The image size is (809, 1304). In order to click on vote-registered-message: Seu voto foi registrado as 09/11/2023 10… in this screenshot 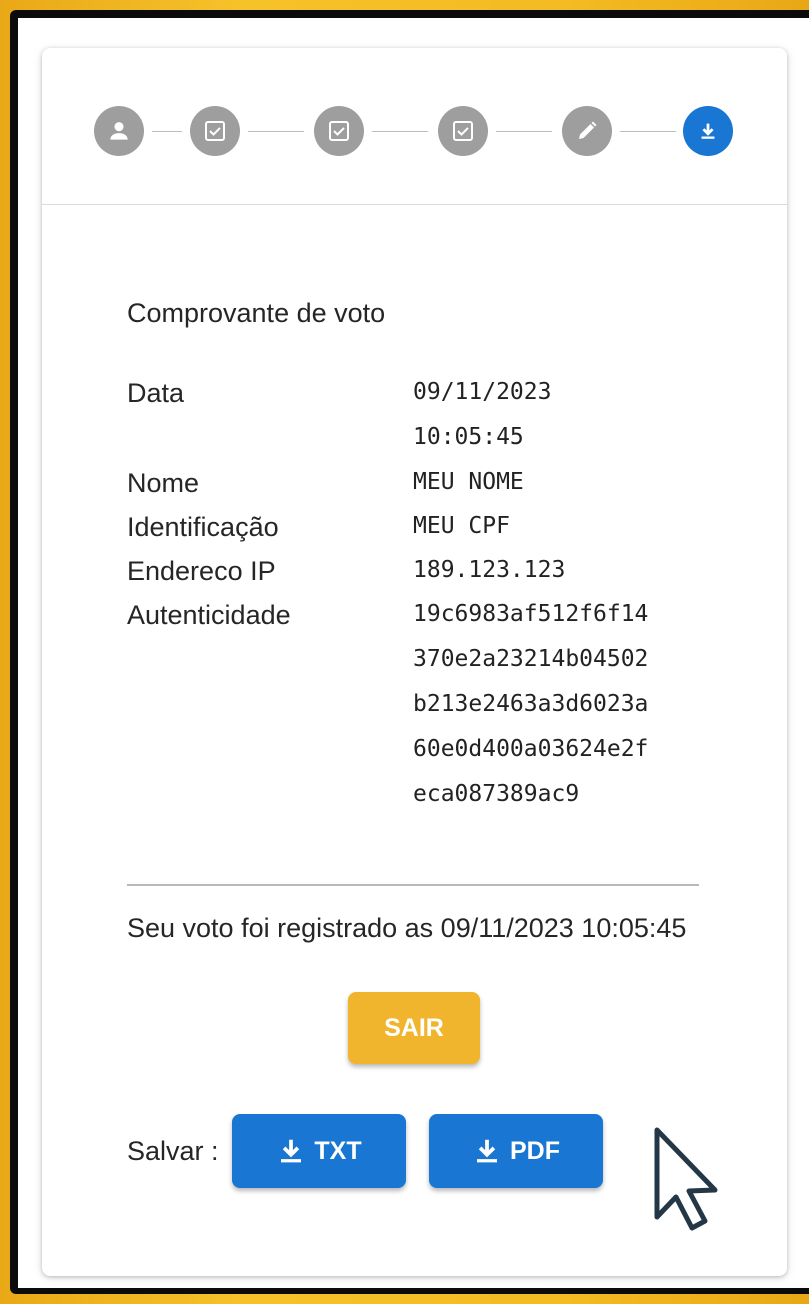, I will do `click(407, 928)`.